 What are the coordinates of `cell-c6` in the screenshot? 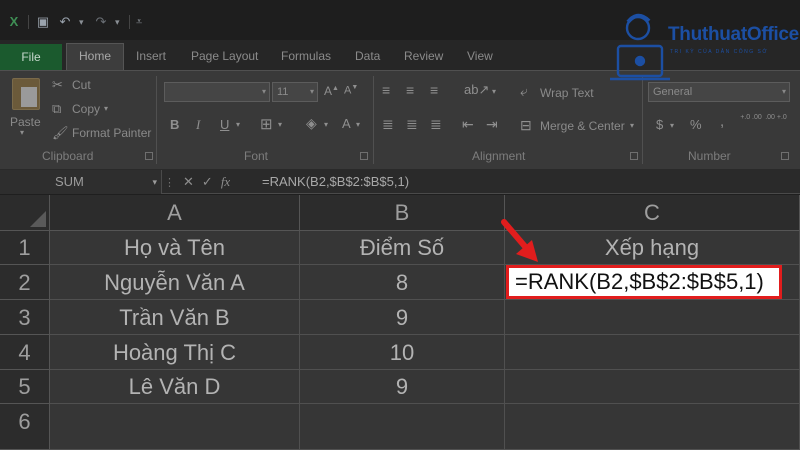 It's located at (652, 427).